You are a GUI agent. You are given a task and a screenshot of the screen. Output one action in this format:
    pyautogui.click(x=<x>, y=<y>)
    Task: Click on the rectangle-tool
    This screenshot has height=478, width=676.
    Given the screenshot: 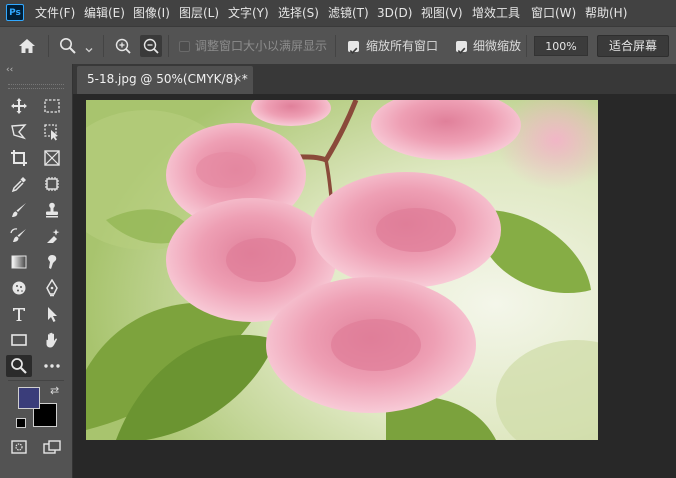 What is the action you would take?
    pyautogui.click(x=19, y=340)
    